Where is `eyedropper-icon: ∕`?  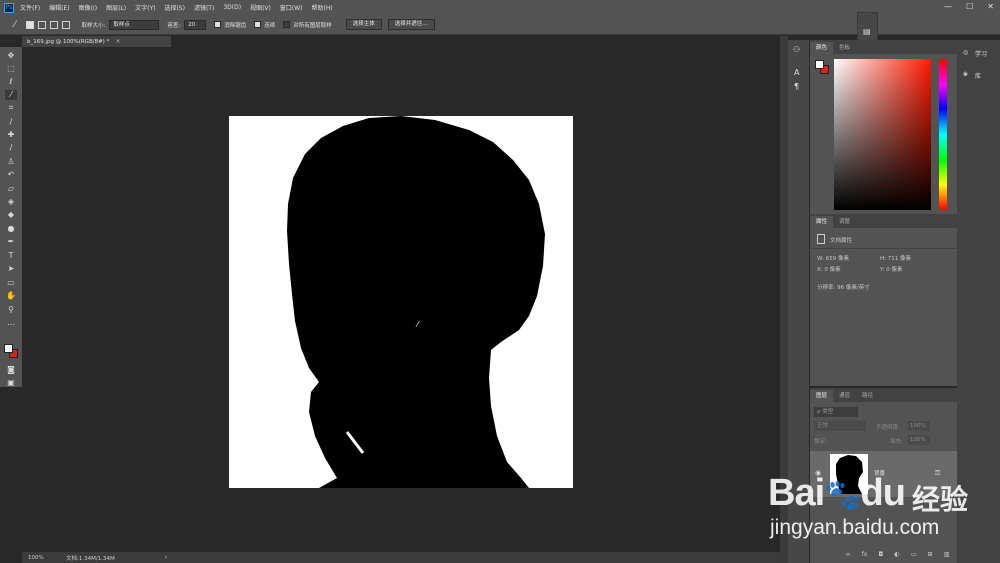
eyedropper-icon: ∕ is located at coordinates (11, 122).